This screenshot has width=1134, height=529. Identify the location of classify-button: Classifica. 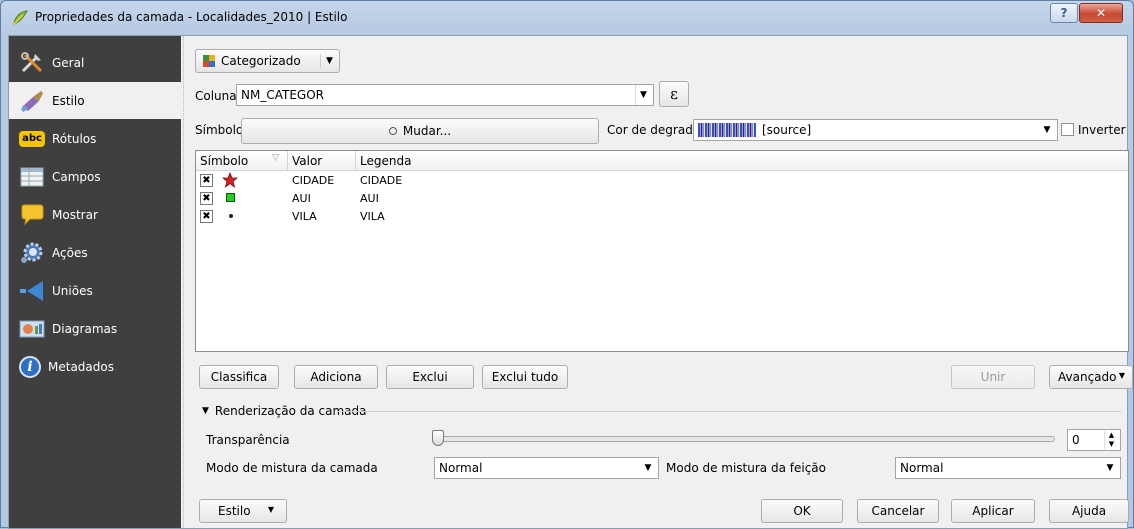
(239, 377).